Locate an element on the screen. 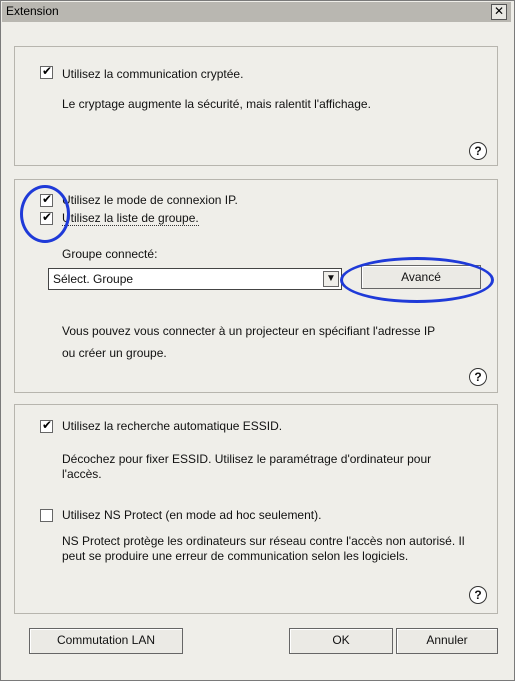  encrypt-label: Utilisez la communication cryptée. is located at coordinates (153, 74).